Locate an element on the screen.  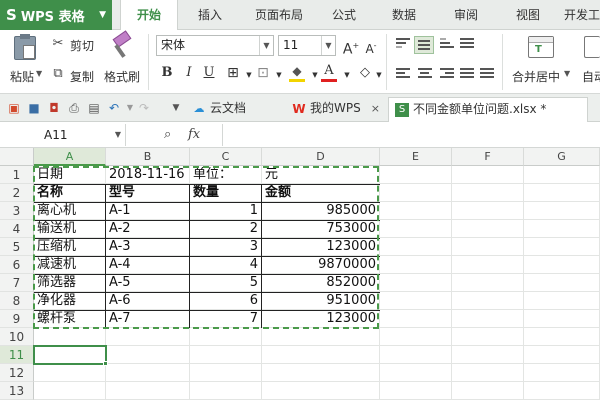
font-color-icon: A is located at coordinates (329, 72).